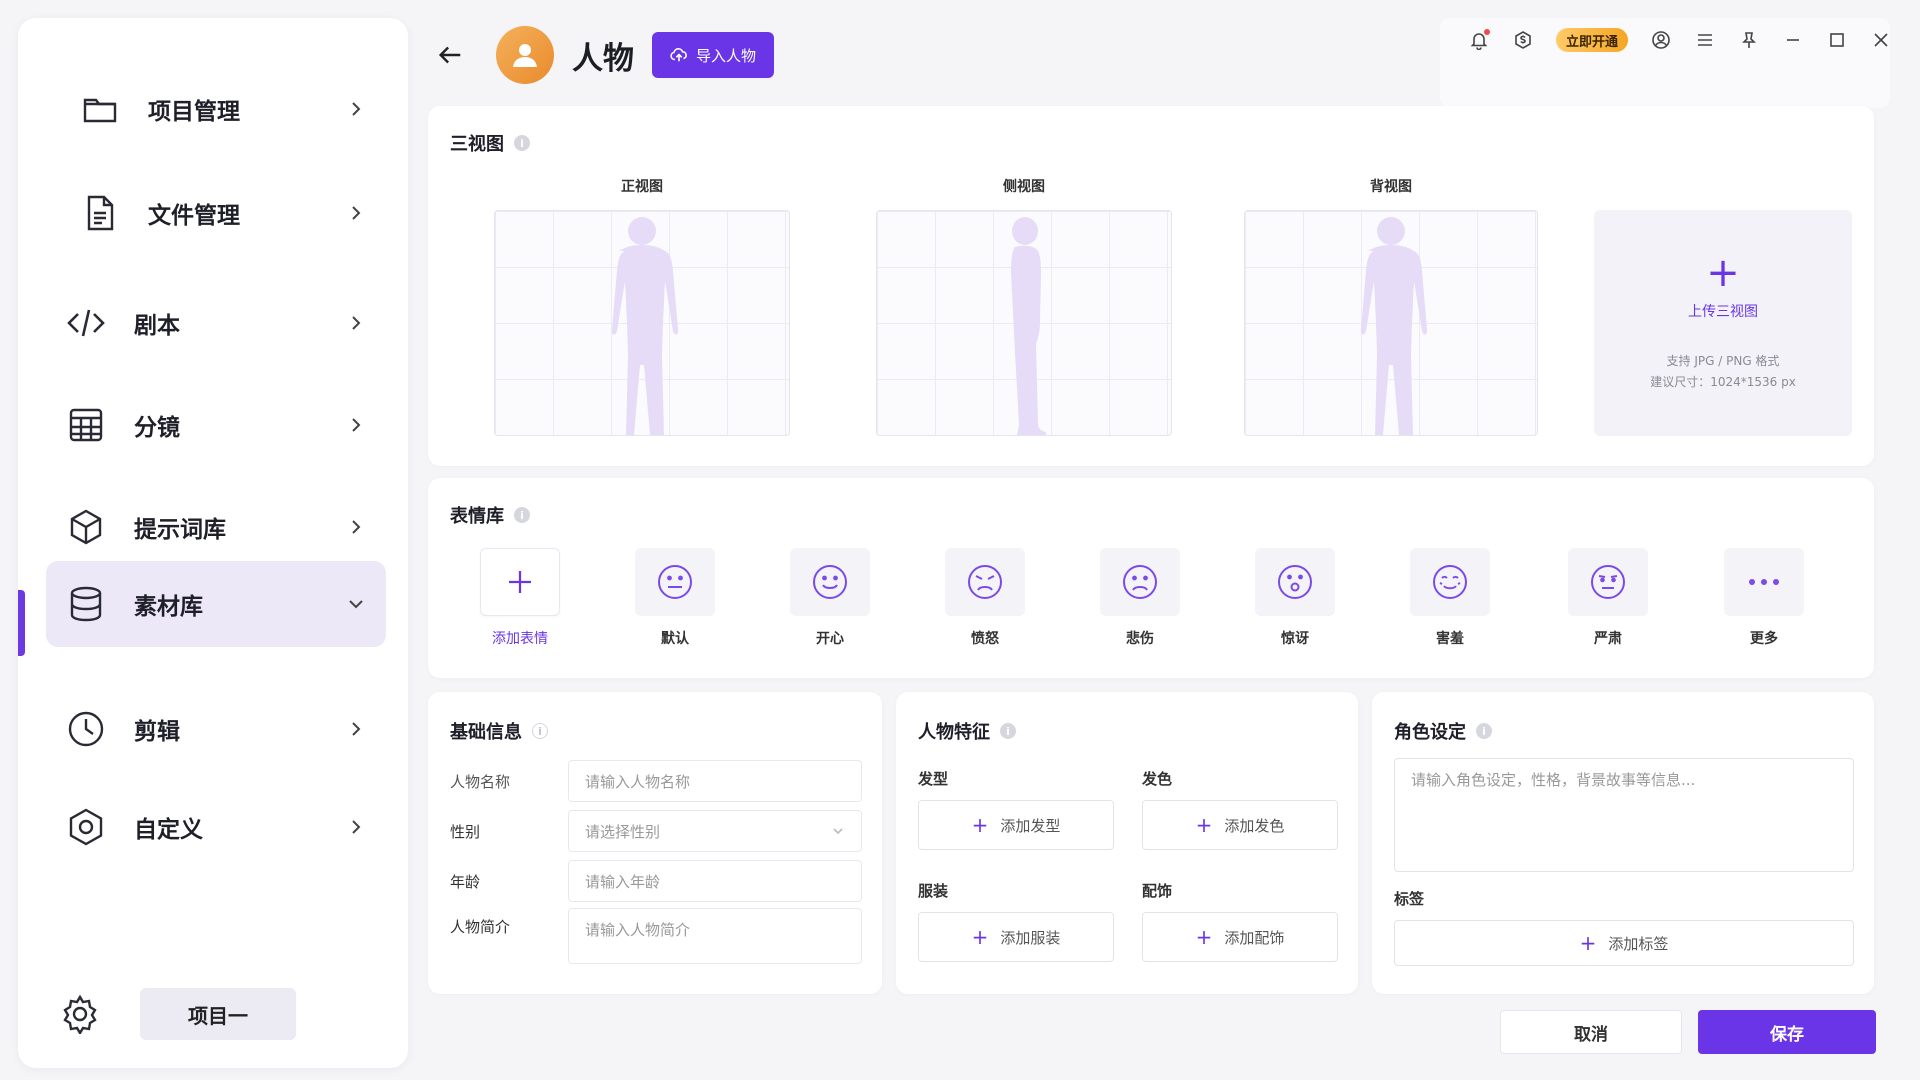 Image resolution: width=1920 pixels, height=1080 pixels. I want to click on age-label: 年龄, so click(465, 881).